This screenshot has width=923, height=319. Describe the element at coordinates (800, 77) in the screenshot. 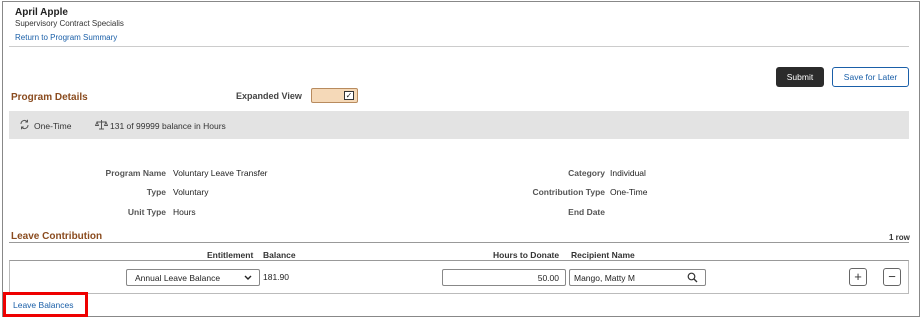

I see `submit-button: Submit` at that location.